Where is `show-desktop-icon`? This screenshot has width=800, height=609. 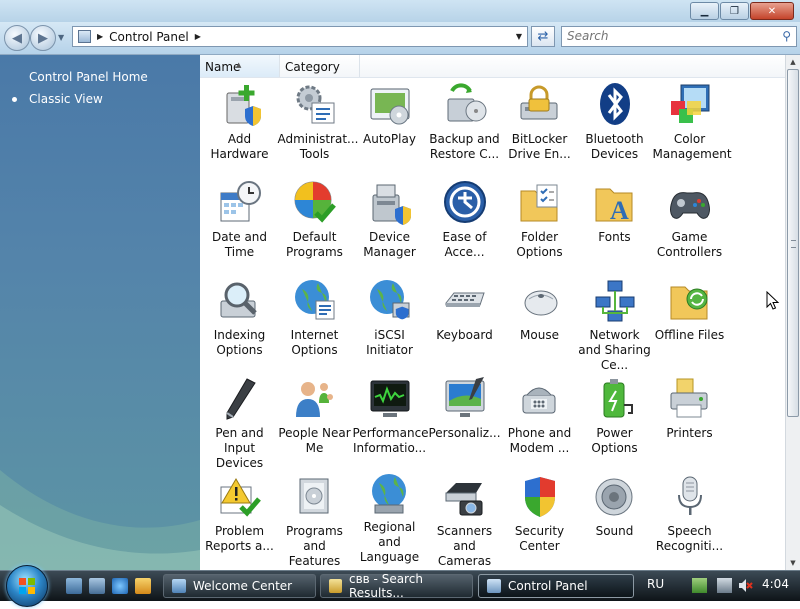
show-desktop-icon is located at coordinates (74, 586).